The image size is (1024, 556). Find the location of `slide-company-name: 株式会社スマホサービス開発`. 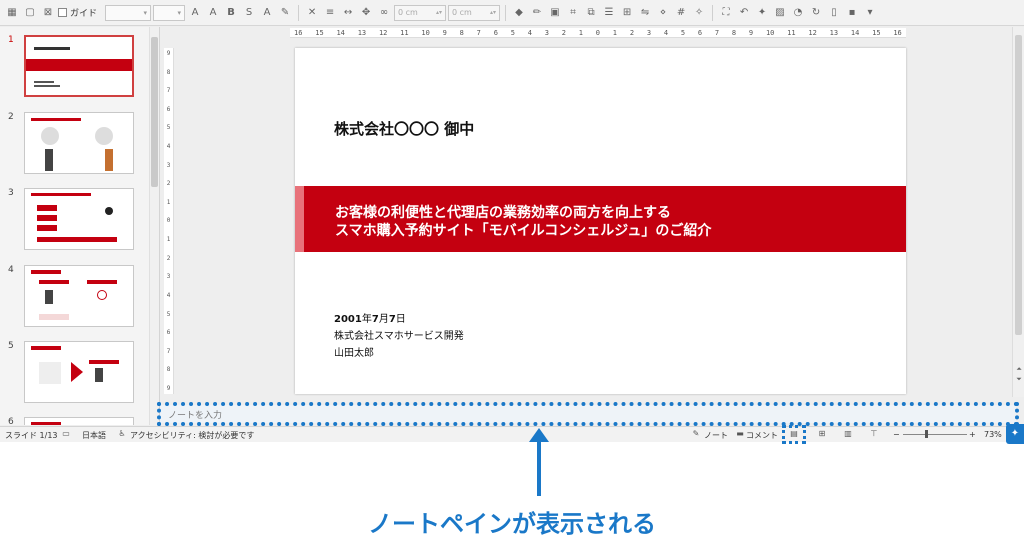

slide-company-name: 株式会社スマホサービス開発 is located at coordinates (399, 334).